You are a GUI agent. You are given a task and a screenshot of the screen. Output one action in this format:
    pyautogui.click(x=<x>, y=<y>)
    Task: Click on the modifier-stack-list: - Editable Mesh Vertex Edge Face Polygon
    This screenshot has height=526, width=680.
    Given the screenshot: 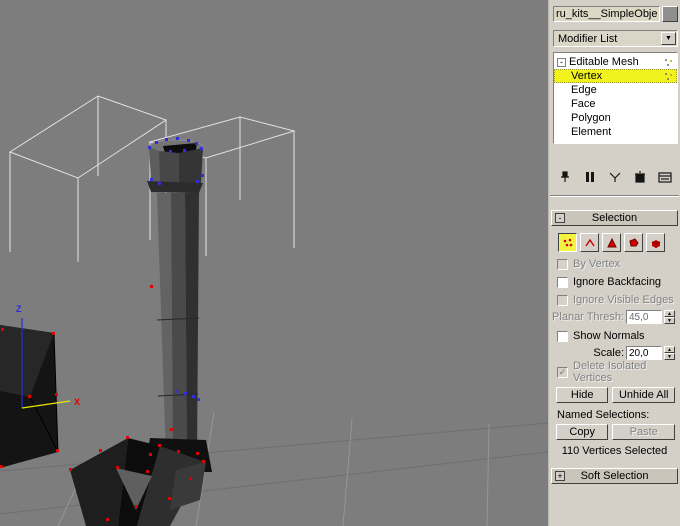 What is the action you would take?
    pyautogui.click(x=615, y=98)
    